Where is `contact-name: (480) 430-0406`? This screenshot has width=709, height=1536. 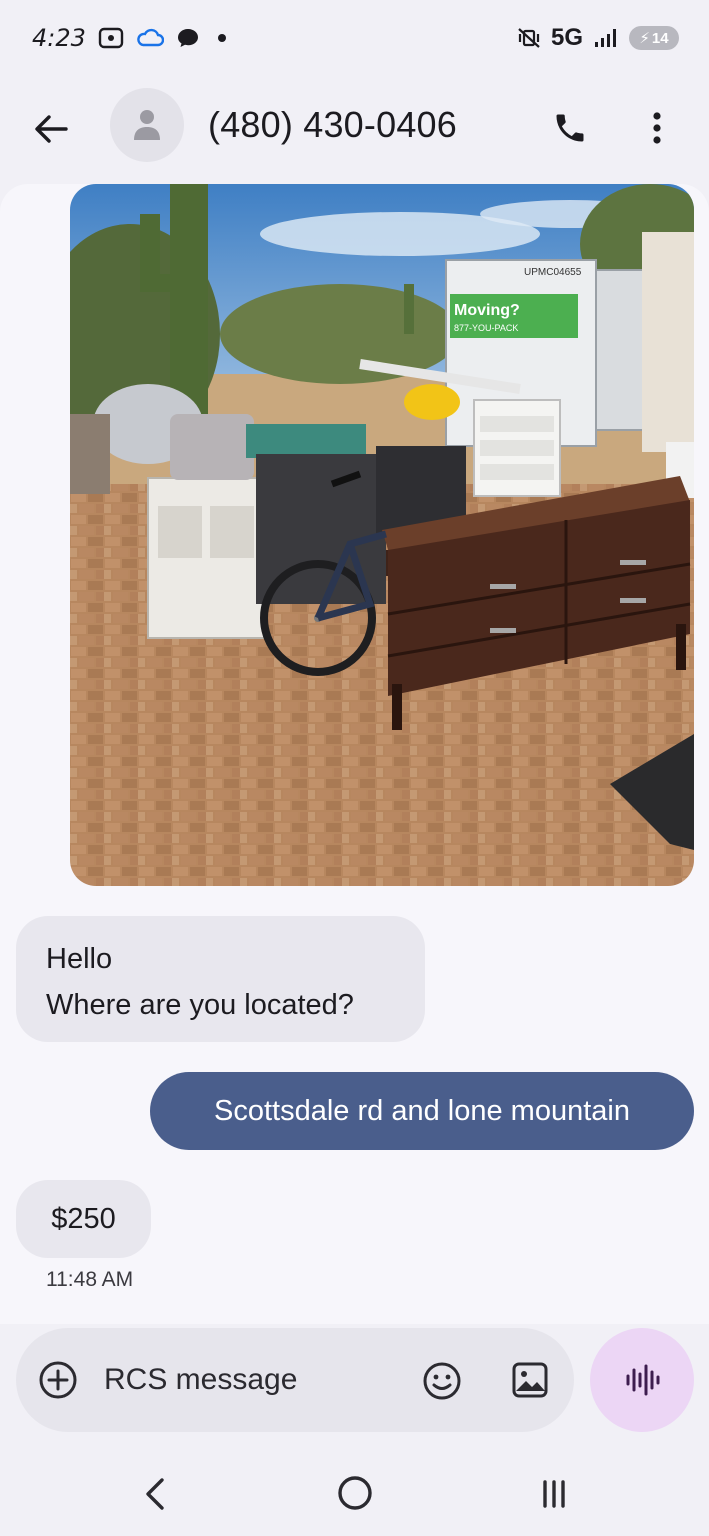
contact-name: (480) 430-0406 is located at coordinates (332, 125).